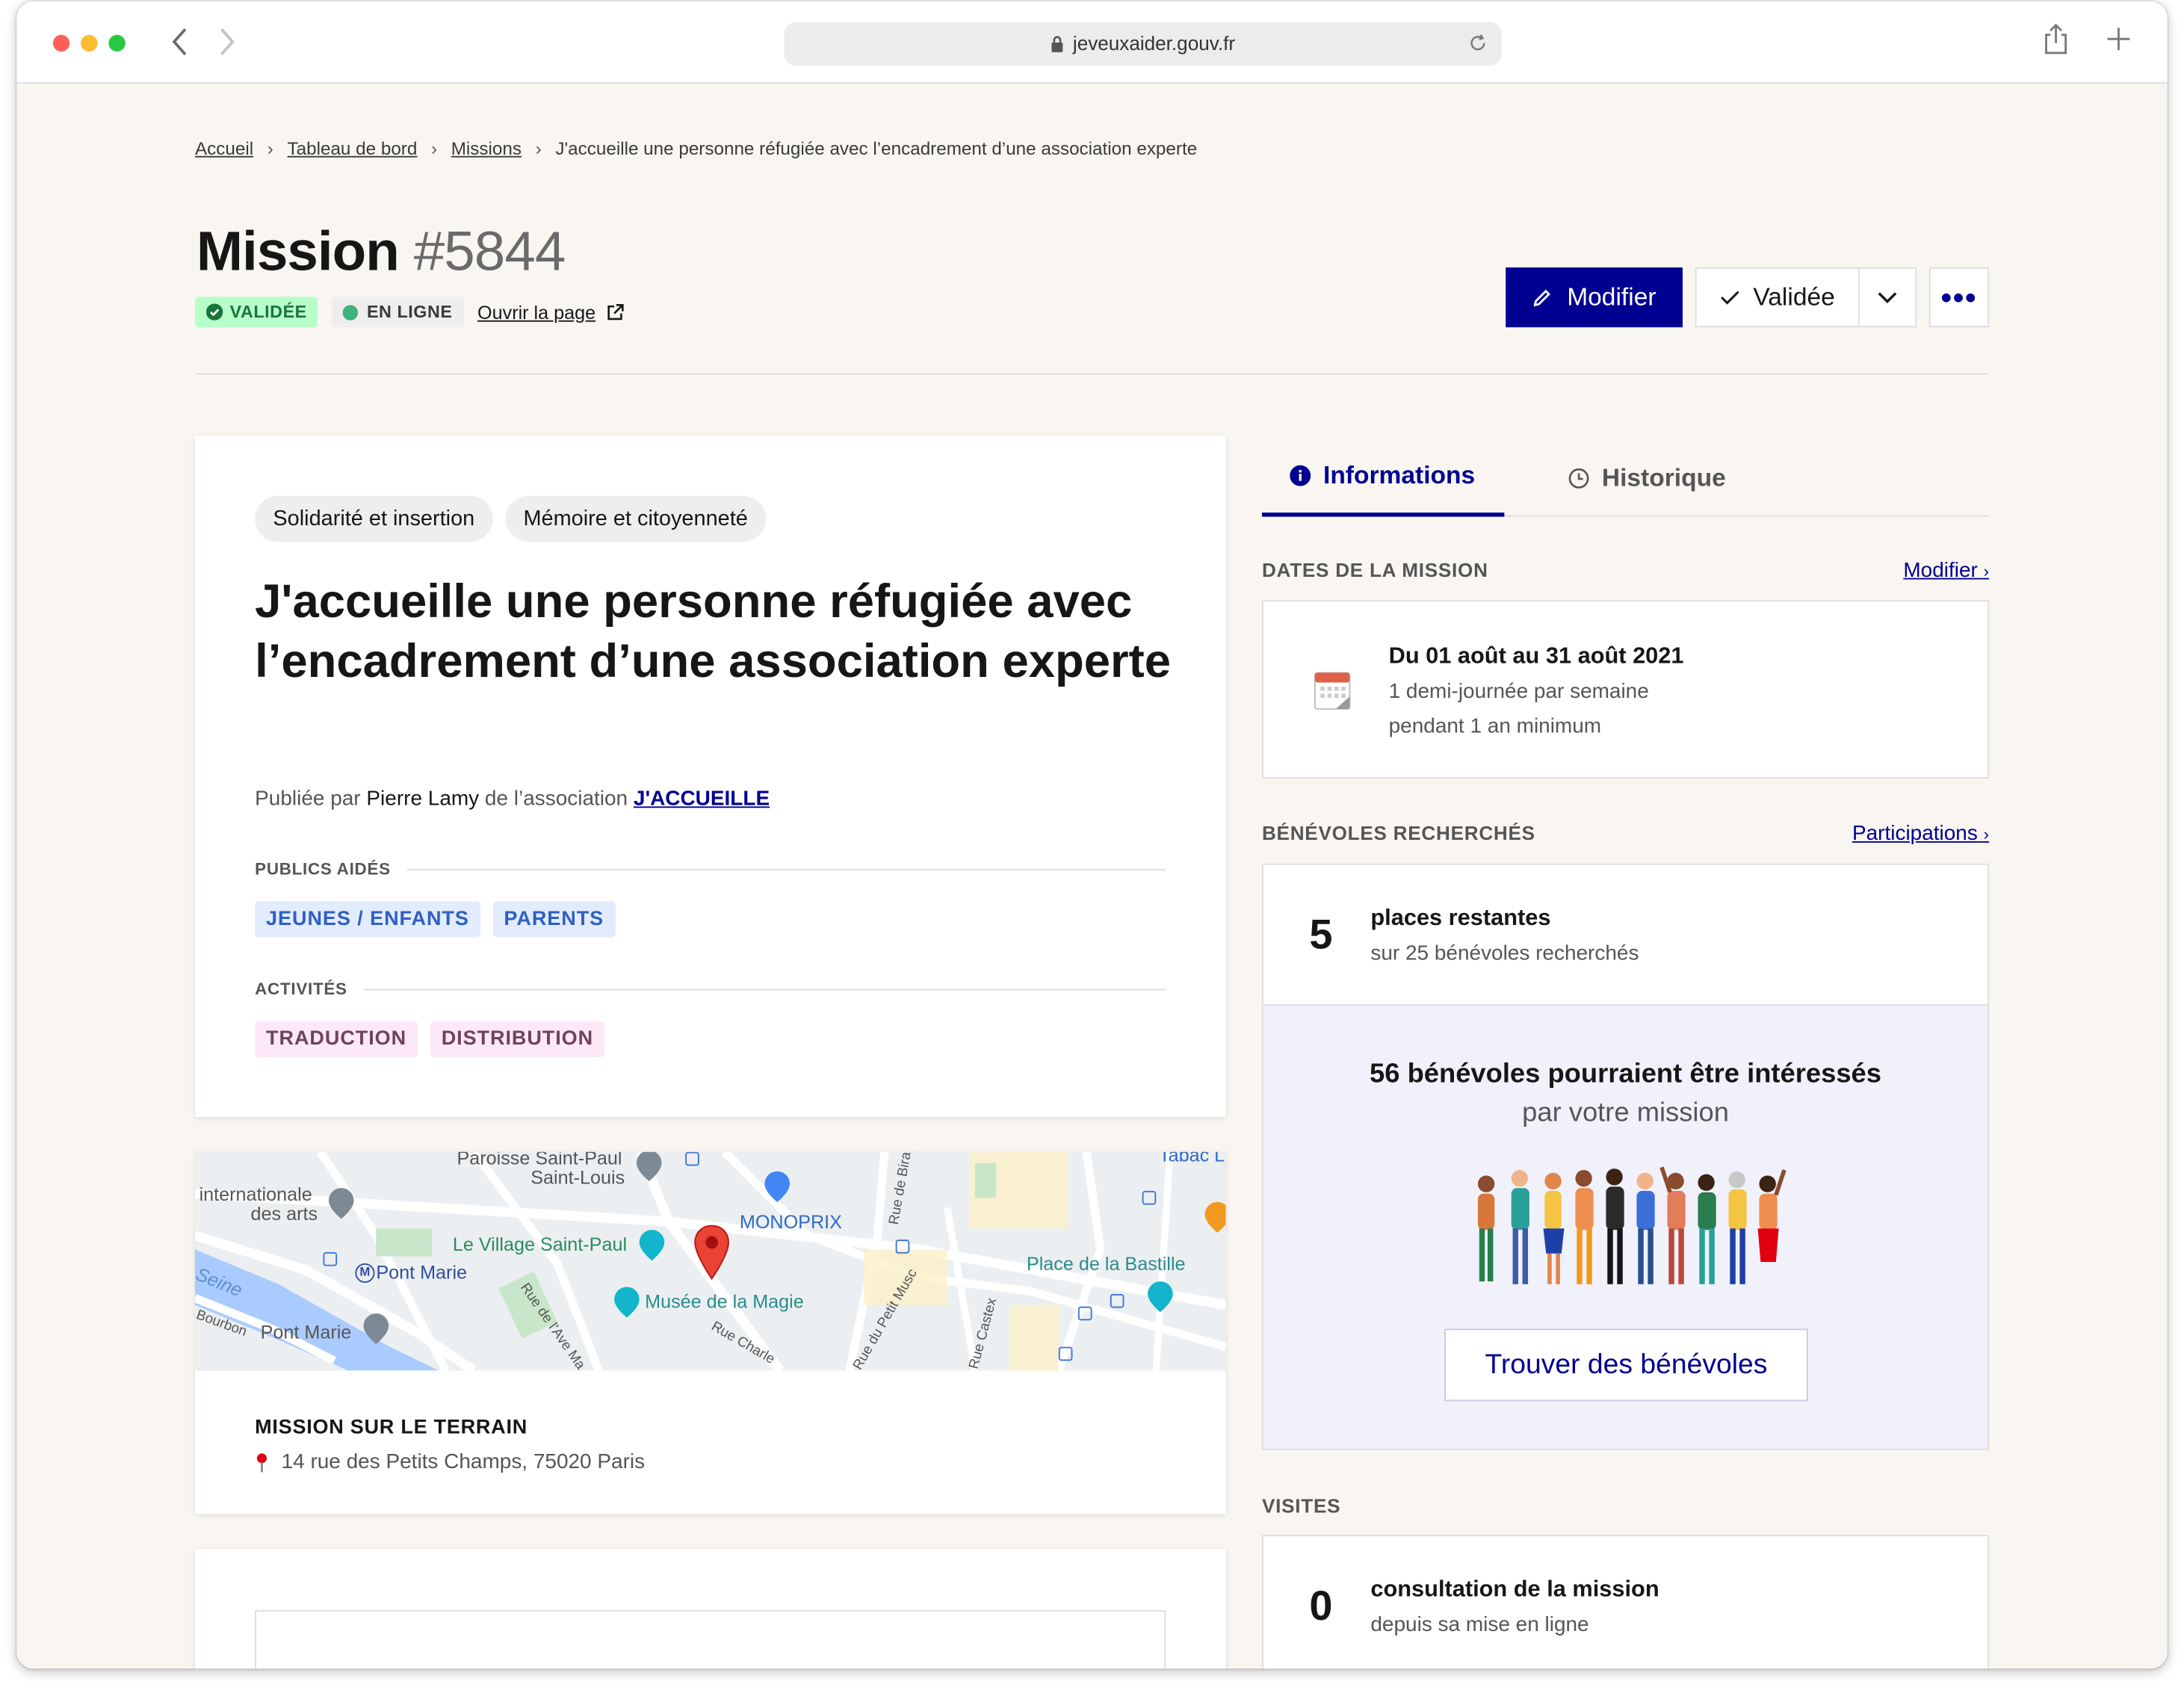  Describe the element at coordinates (627, 1302) in the screenshot. I see `museum-poi-icon` at that location.